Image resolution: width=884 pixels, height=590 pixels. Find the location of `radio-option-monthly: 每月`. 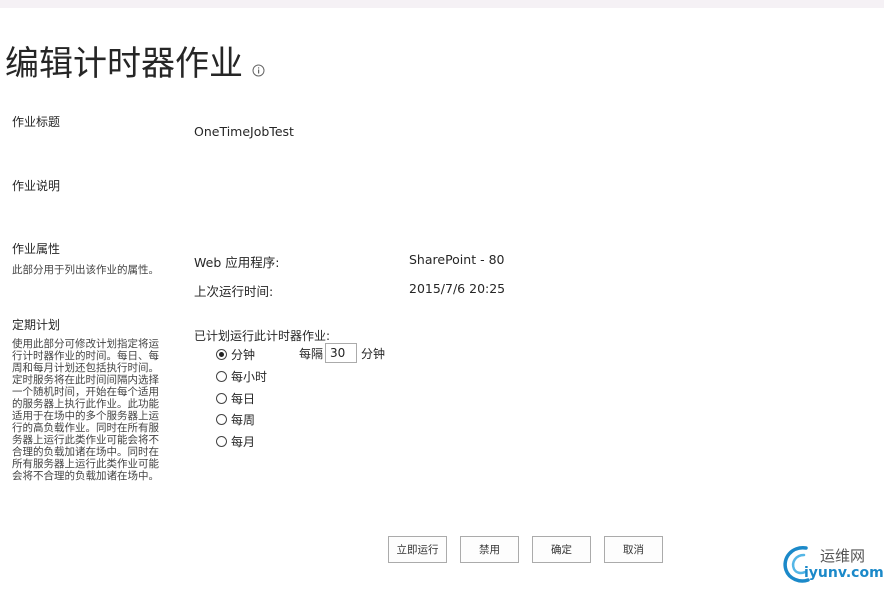

radio-option-monthly: 每月 is located at coordinates (235, 441).